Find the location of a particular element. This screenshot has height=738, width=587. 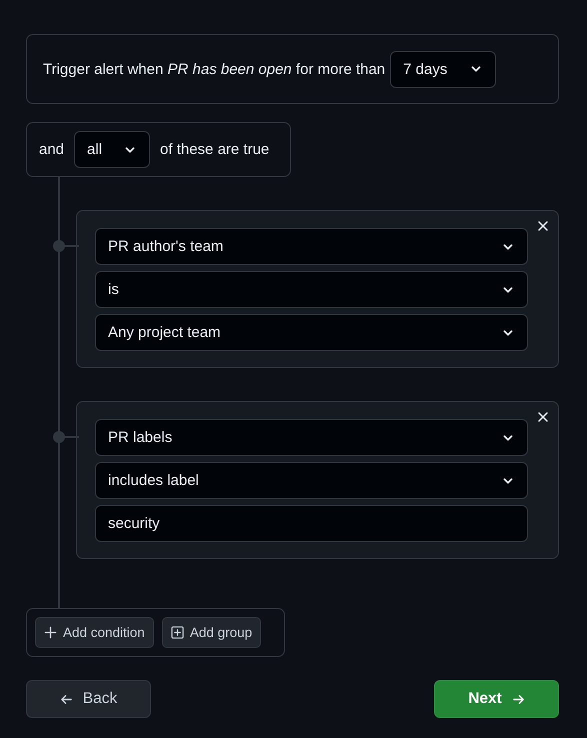

condition-dropdown: PR author's team is located at coordinates (311, 246).